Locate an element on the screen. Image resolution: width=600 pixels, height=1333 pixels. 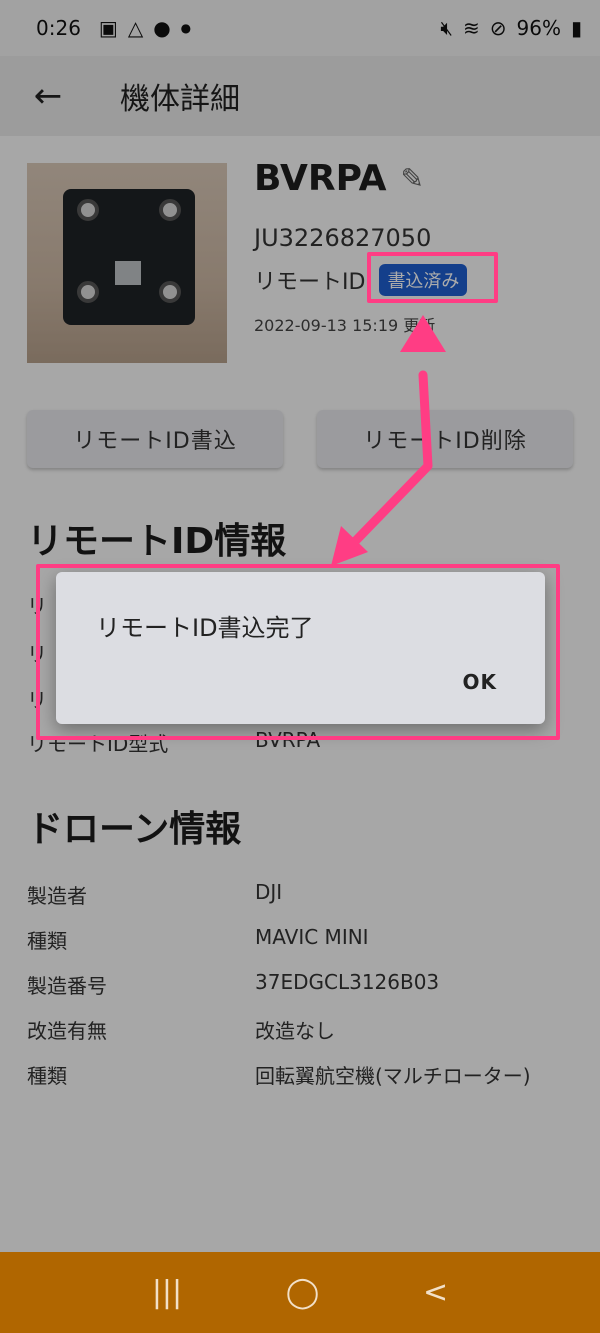
annotation-arrows is located at coordinates (388, 440).